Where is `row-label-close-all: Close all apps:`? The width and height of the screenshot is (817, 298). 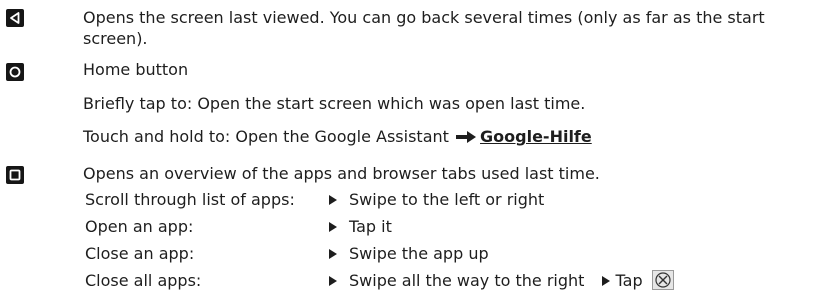
row-label-close-all: Close all apps: is located at coordinates (143, 280).